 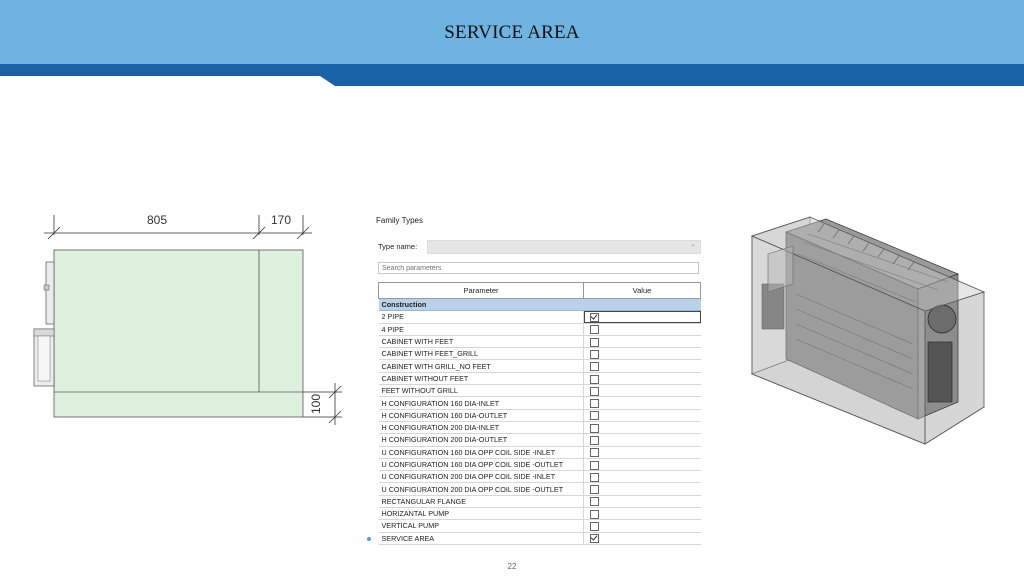 I want to click on panel-title: Family Types, so click(x=399, y=220).